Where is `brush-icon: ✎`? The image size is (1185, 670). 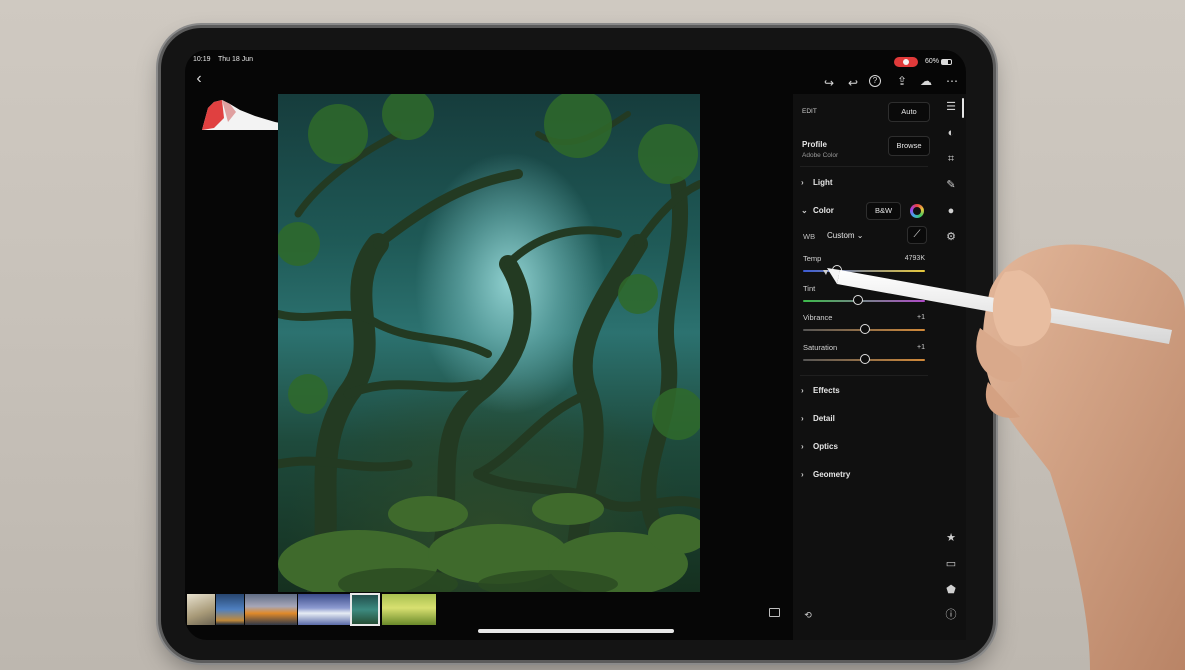 brush-icon: ✎ is located at coordinates (951, 185).